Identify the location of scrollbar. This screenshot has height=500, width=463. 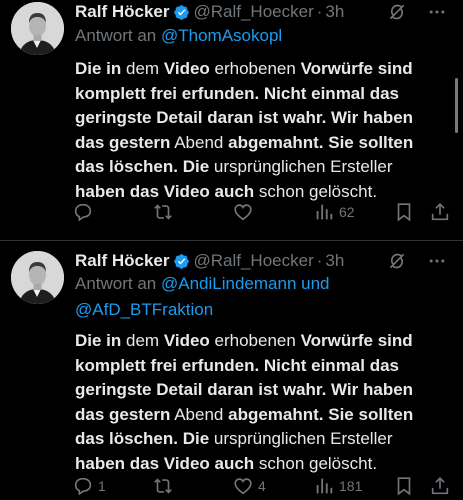
(456, 105).